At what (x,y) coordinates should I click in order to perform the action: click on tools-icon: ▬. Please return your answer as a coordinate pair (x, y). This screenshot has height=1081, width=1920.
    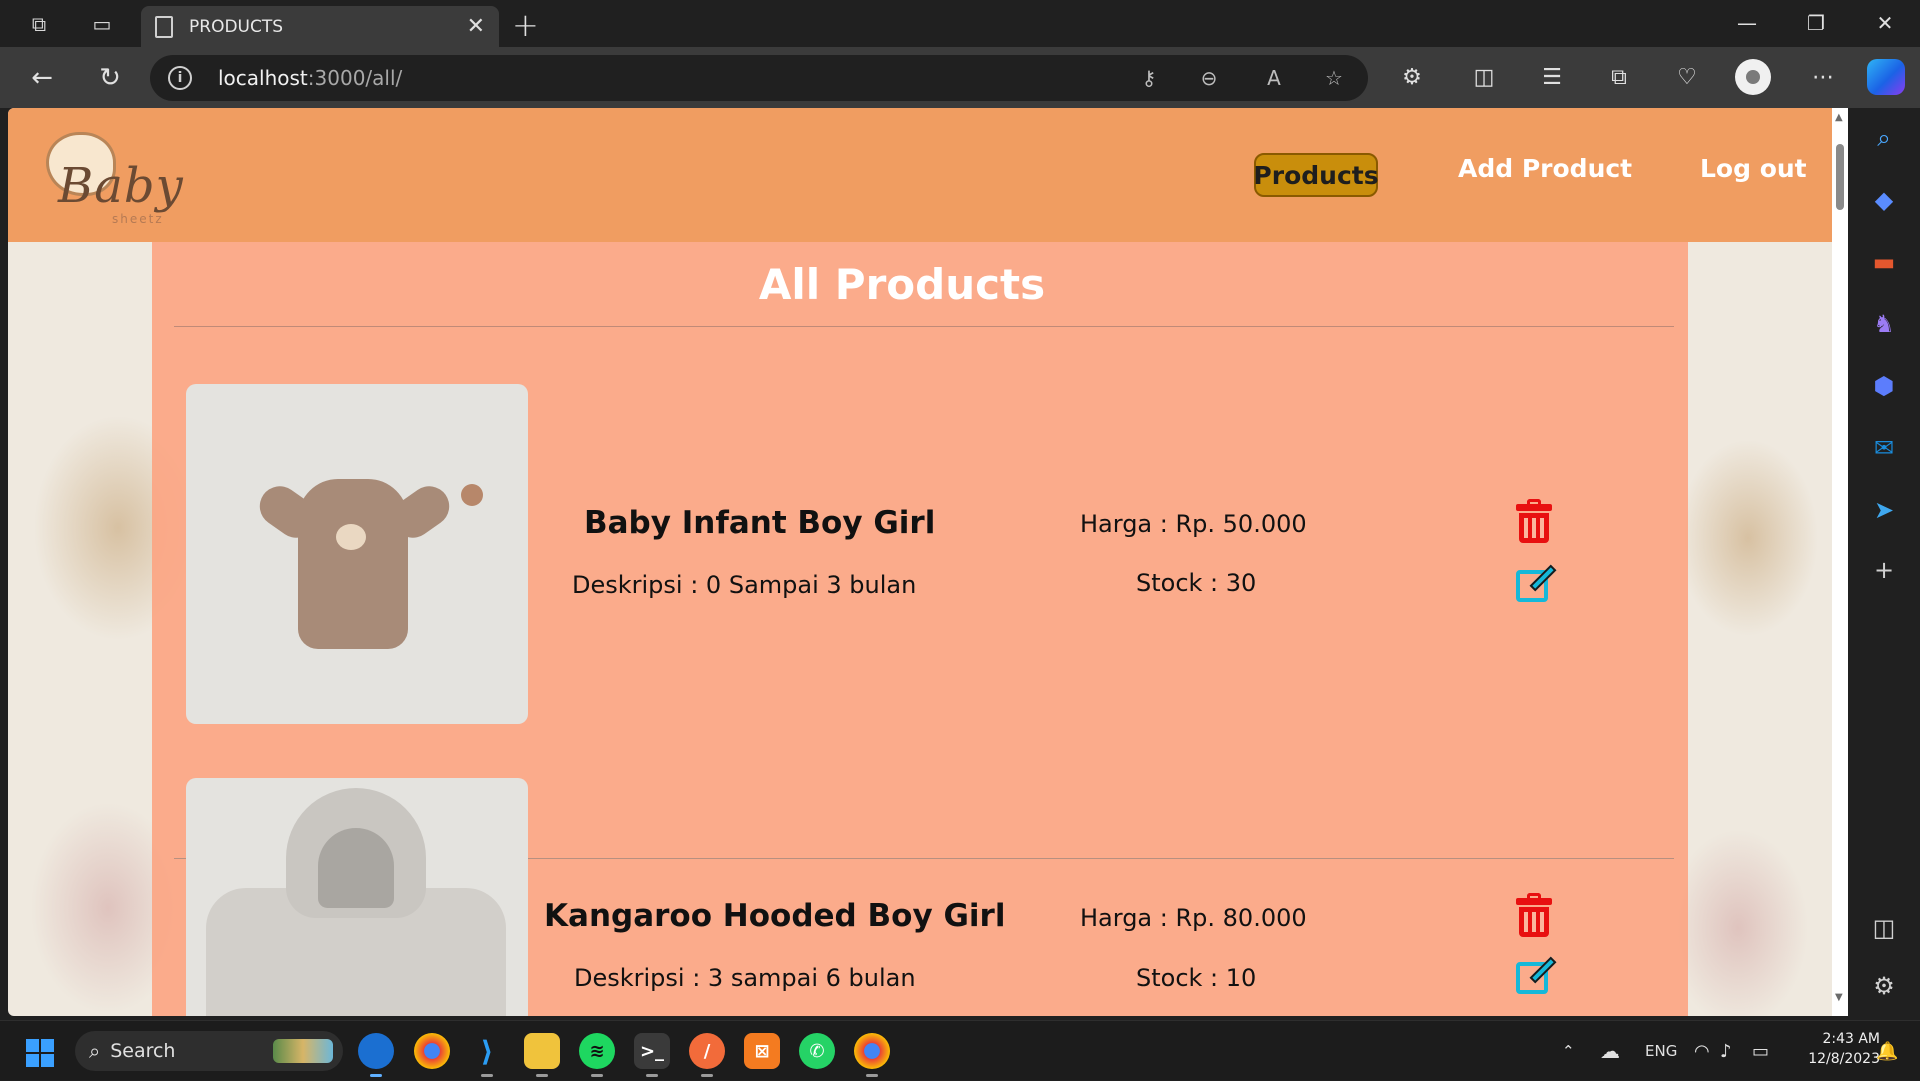
    Looking at the image, I should click on (1884, 262).